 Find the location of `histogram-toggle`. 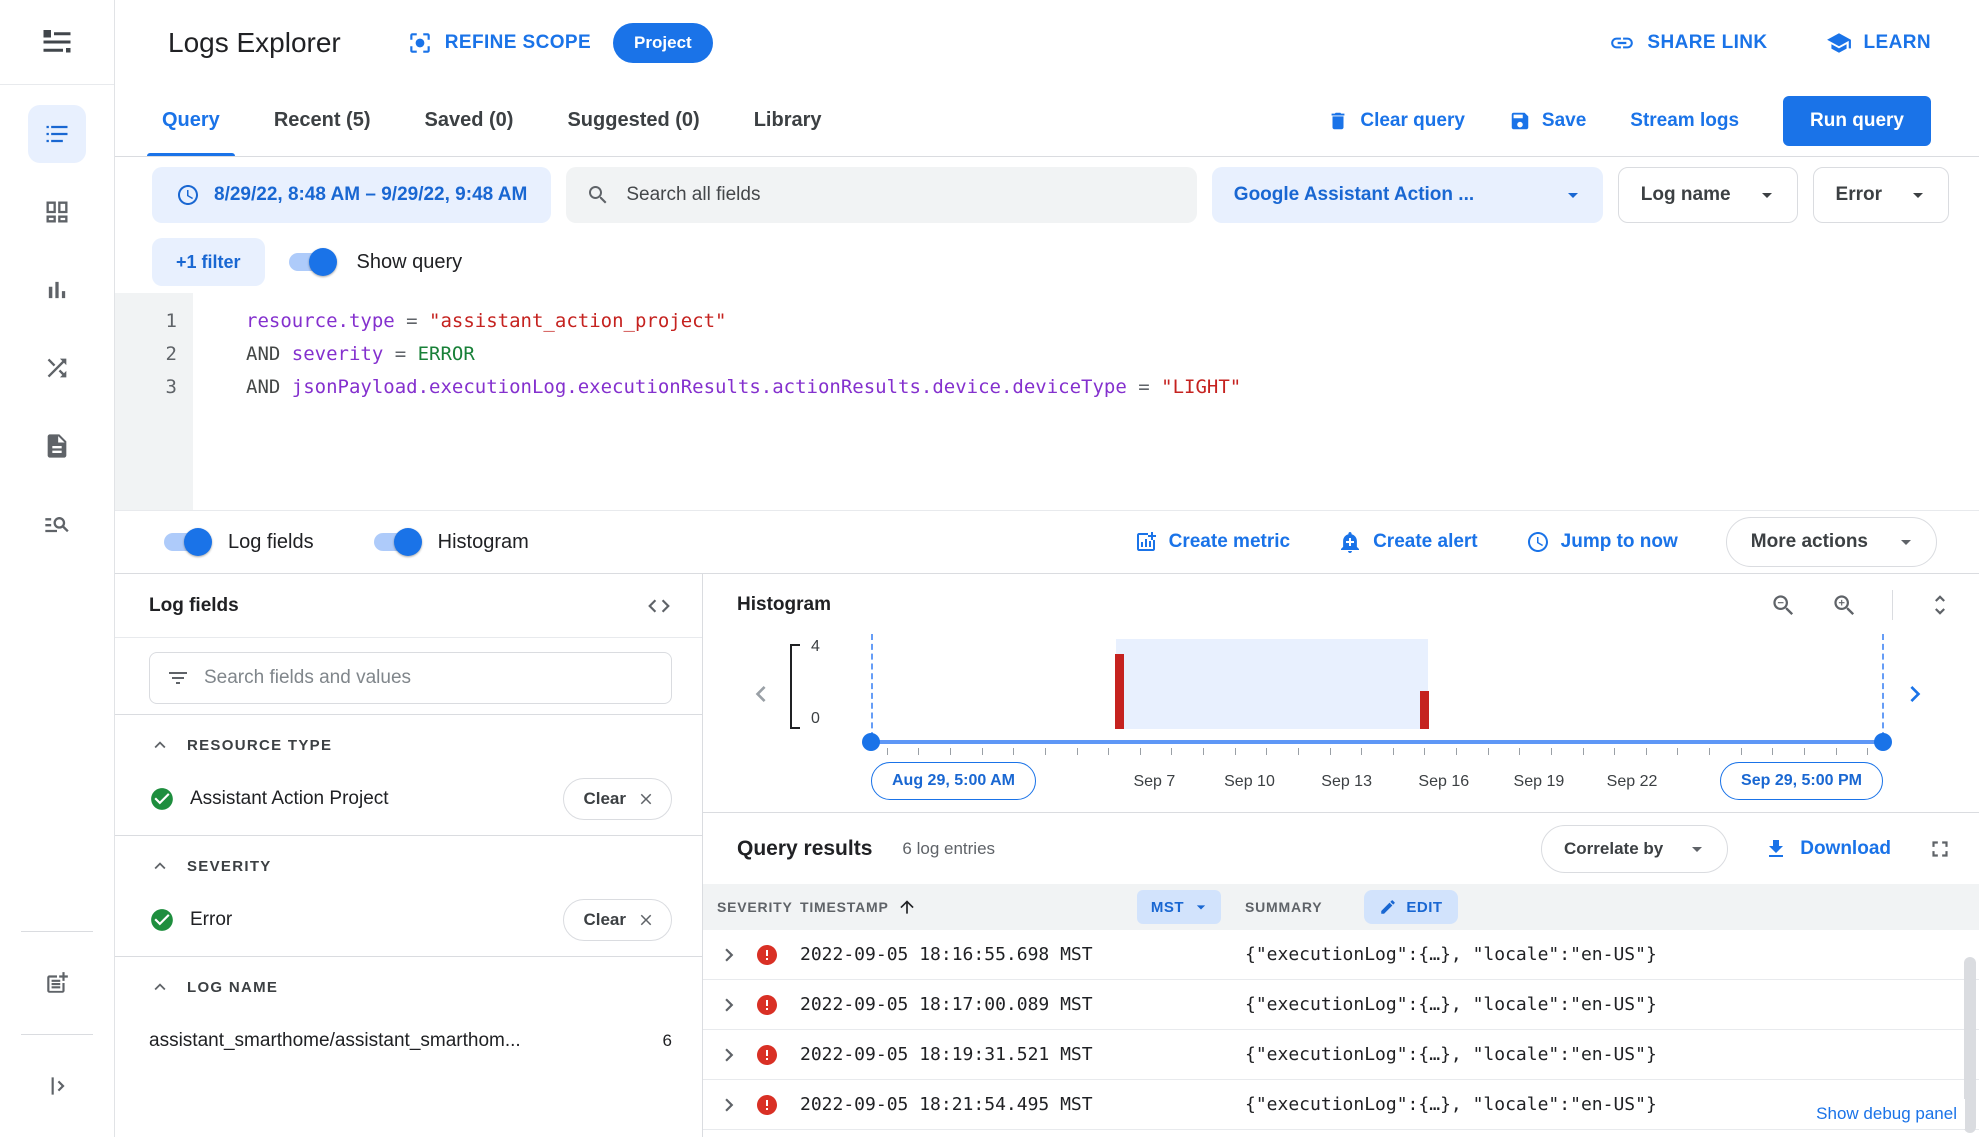

histogram-toggle is located at coordinates (396, 542).